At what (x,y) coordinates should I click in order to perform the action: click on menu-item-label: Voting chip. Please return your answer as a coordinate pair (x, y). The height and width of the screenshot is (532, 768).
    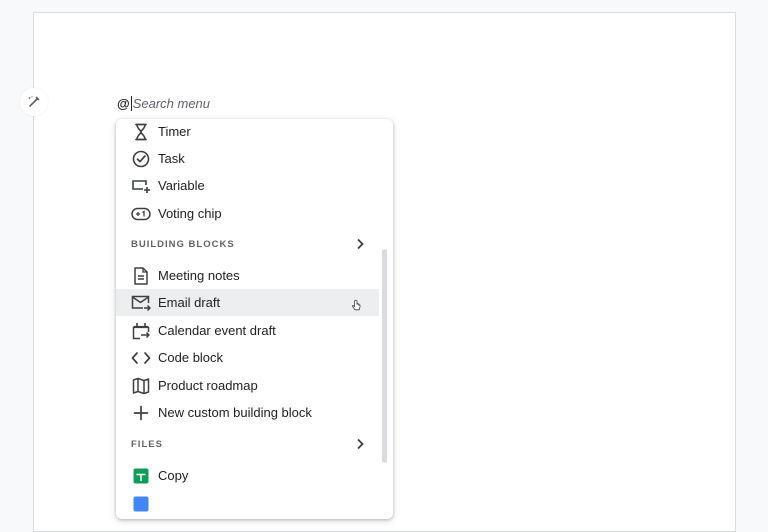
    Looking at the image, I should click on (190, 213).